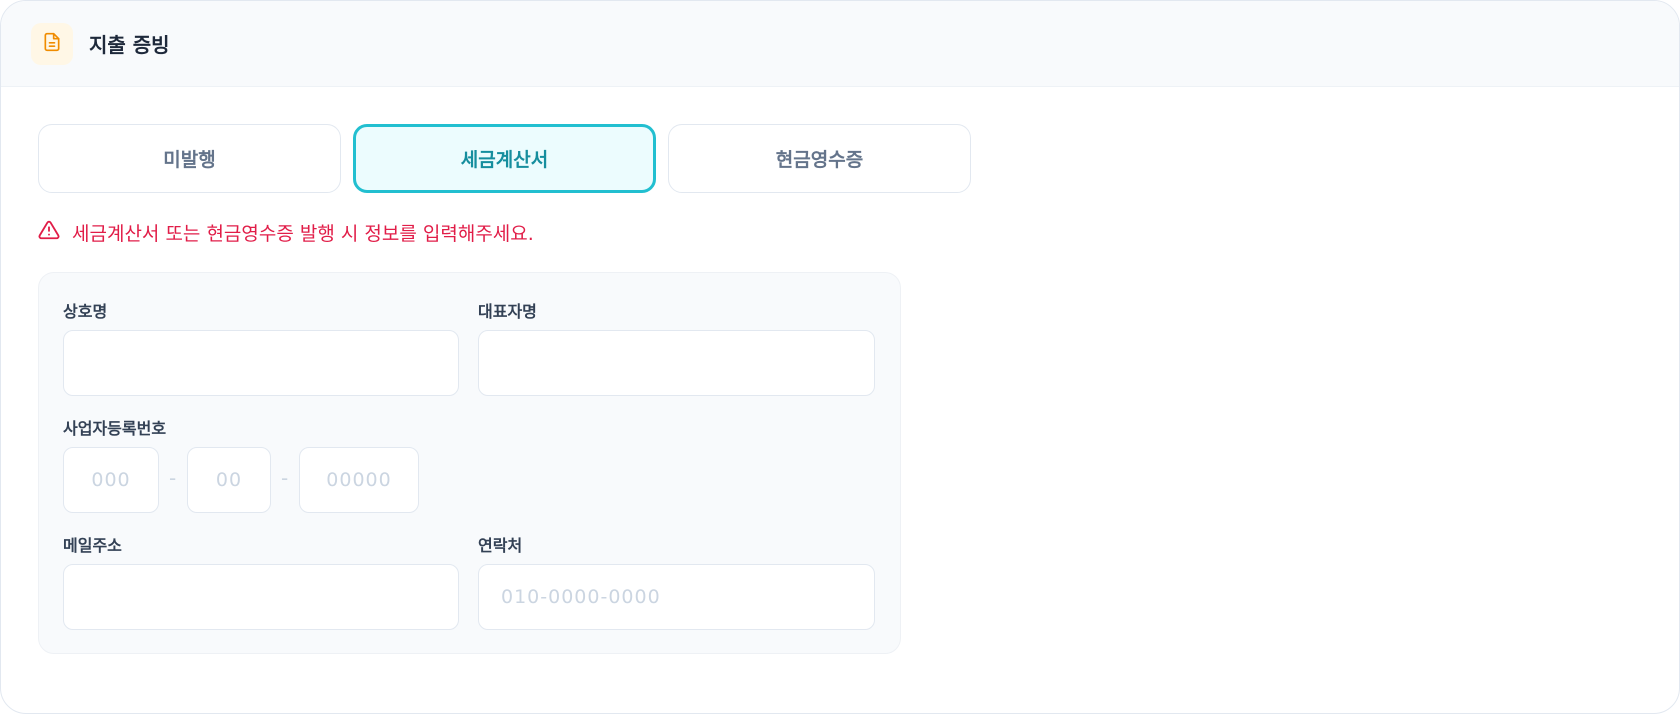  I want to click on company-name-label: 상호명, so click(85, 311).